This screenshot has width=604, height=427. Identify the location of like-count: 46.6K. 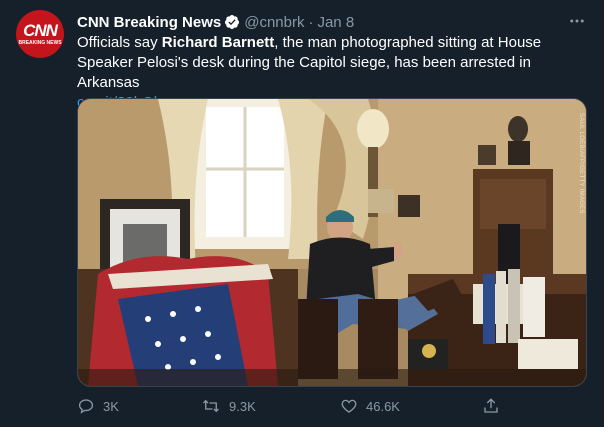
(383, 406).